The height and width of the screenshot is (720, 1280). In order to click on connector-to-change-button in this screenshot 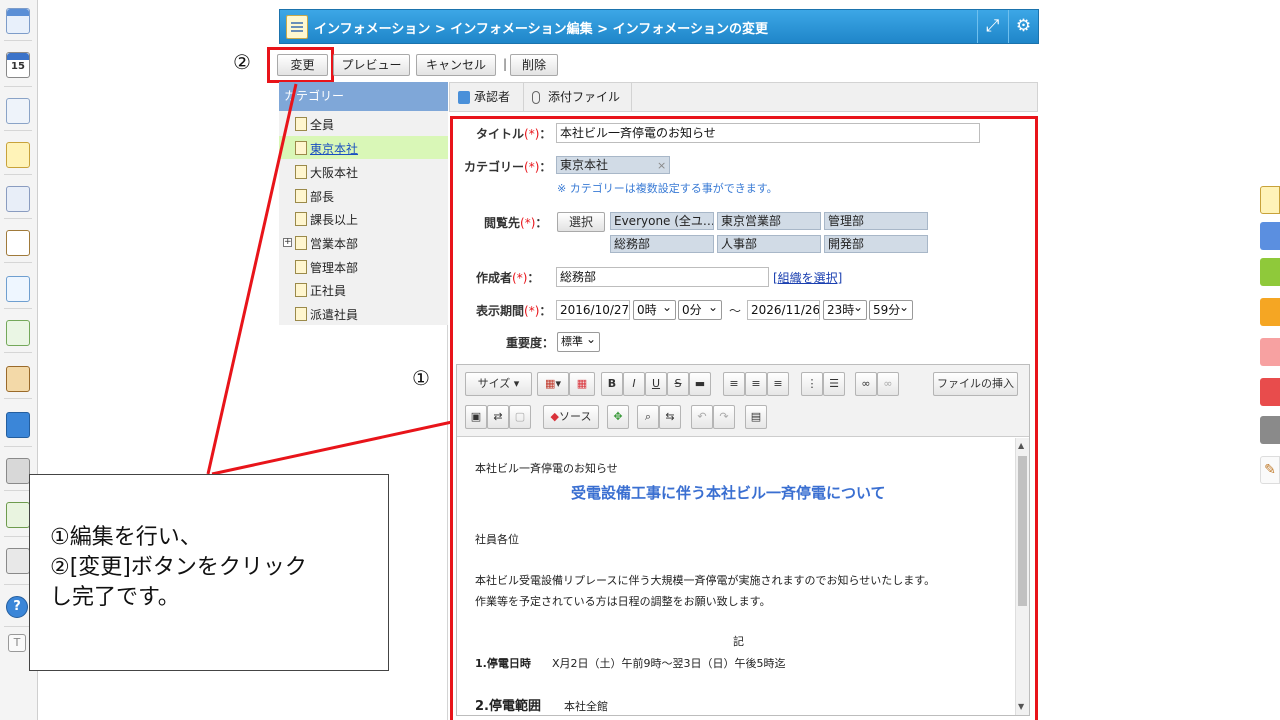, I will do `click(252, 279)`.